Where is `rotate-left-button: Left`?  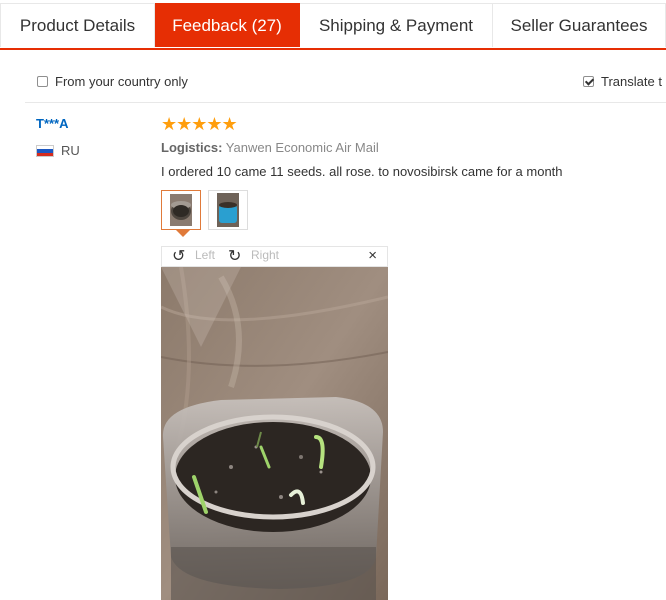
rotate-left-button: Left is located at coordinates (205, 255).